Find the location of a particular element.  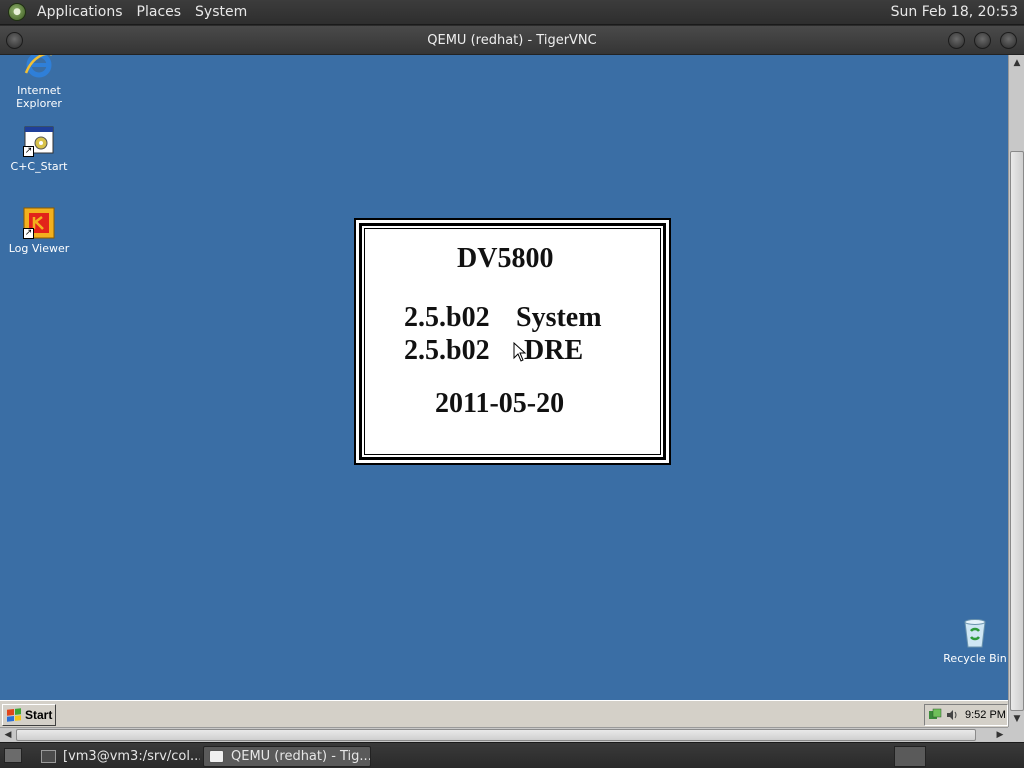

volume-icon is located at coordinates (952, 715).